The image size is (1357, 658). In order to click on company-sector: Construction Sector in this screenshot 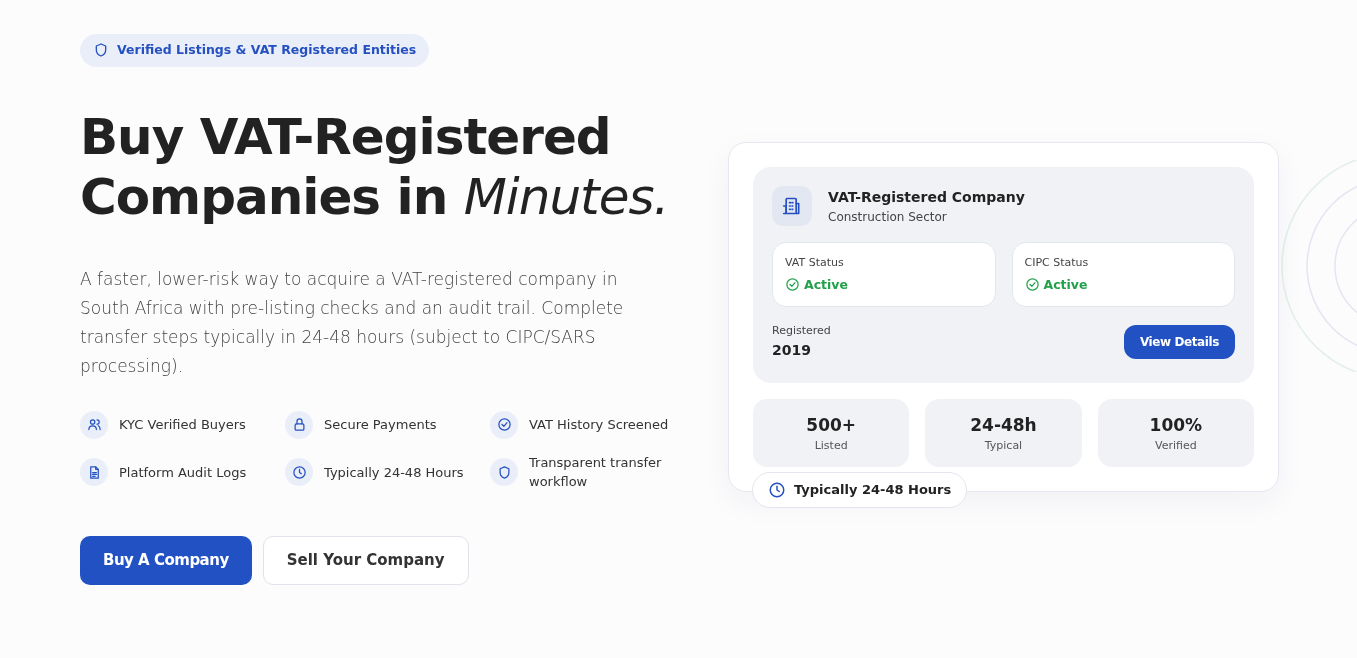, I will do `click(888, 217)`.